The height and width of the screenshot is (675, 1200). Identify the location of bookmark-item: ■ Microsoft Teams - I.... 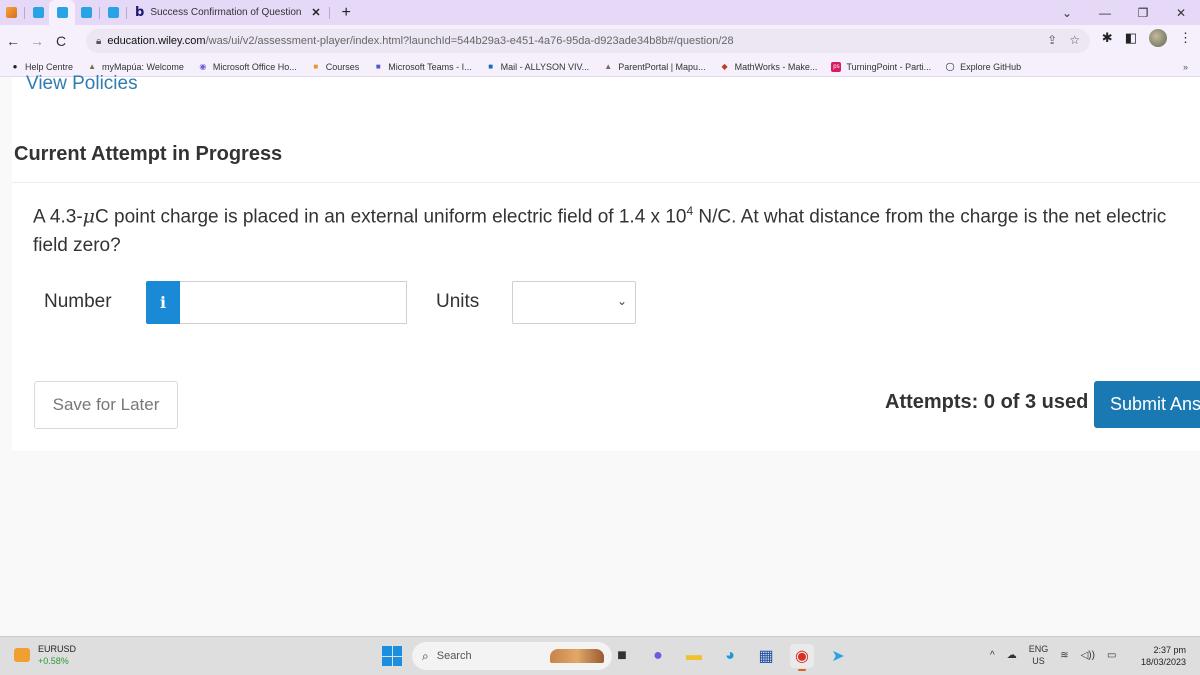
(422, 67).